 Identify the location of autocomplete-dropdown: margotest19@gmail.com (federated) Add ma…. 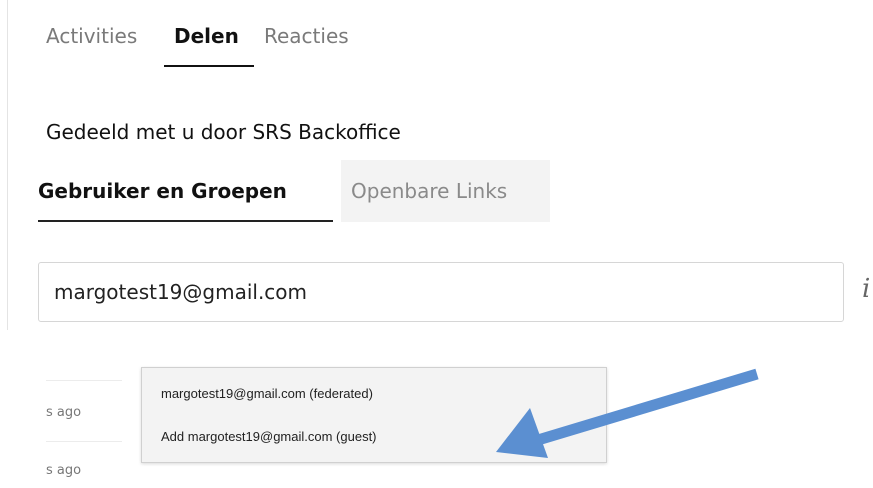
(374, 415).